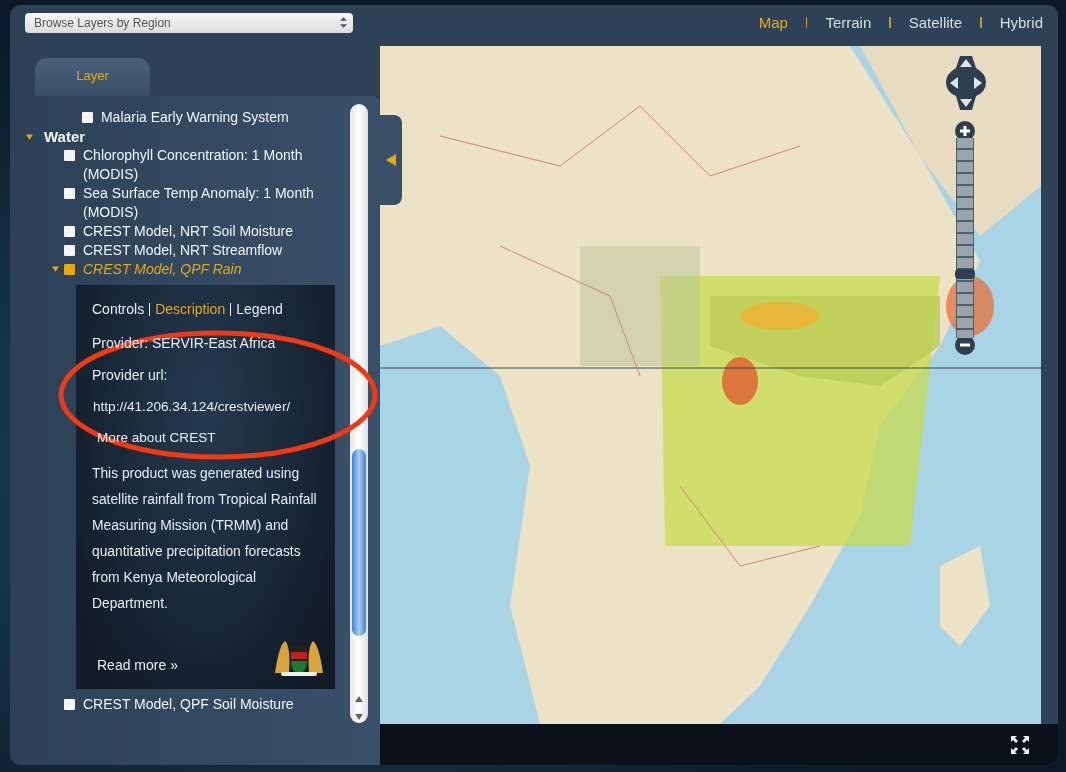  Describe the element at coordinates (92, 77) in the screenshot. I see `layer-tab: Layer` at that location.